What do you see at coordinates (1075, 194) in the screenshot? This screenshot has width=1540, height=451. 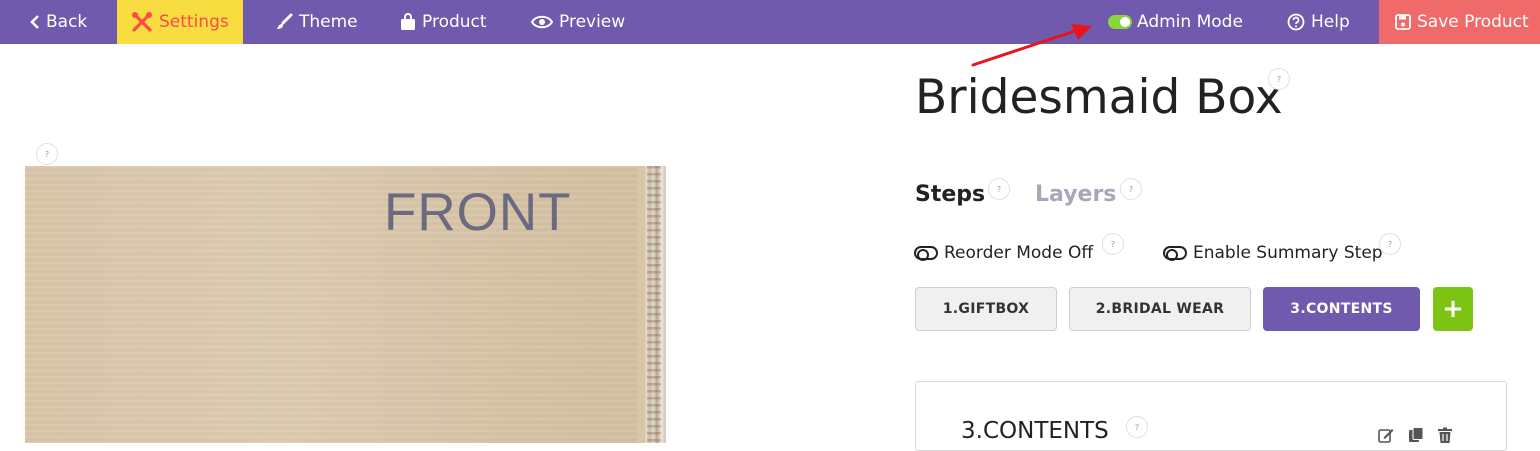 I see `tab-layers: Layers` at bounding box center [1075, 194].